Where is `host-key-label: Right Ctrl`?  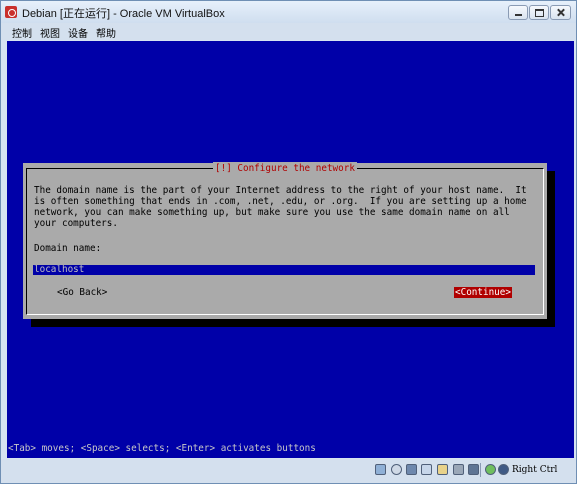 host-key-label: Right Ctrl is located at coordinates (535, 470).